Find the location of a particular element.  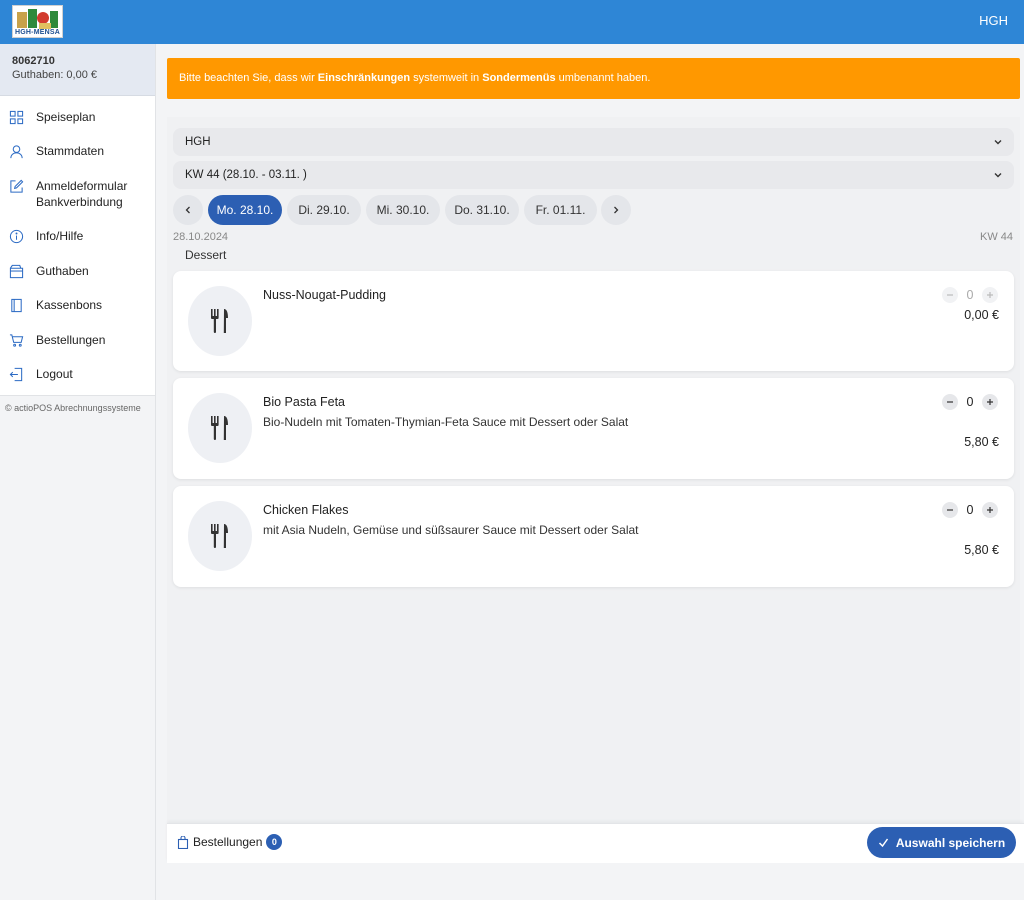

menu-item-title: Chicken Flakes is located at coordinates (306, 510).